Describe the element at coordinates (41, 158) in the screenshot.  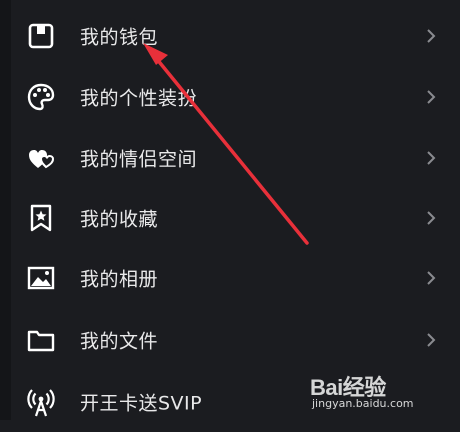
I see `hearts-icon` at that location.